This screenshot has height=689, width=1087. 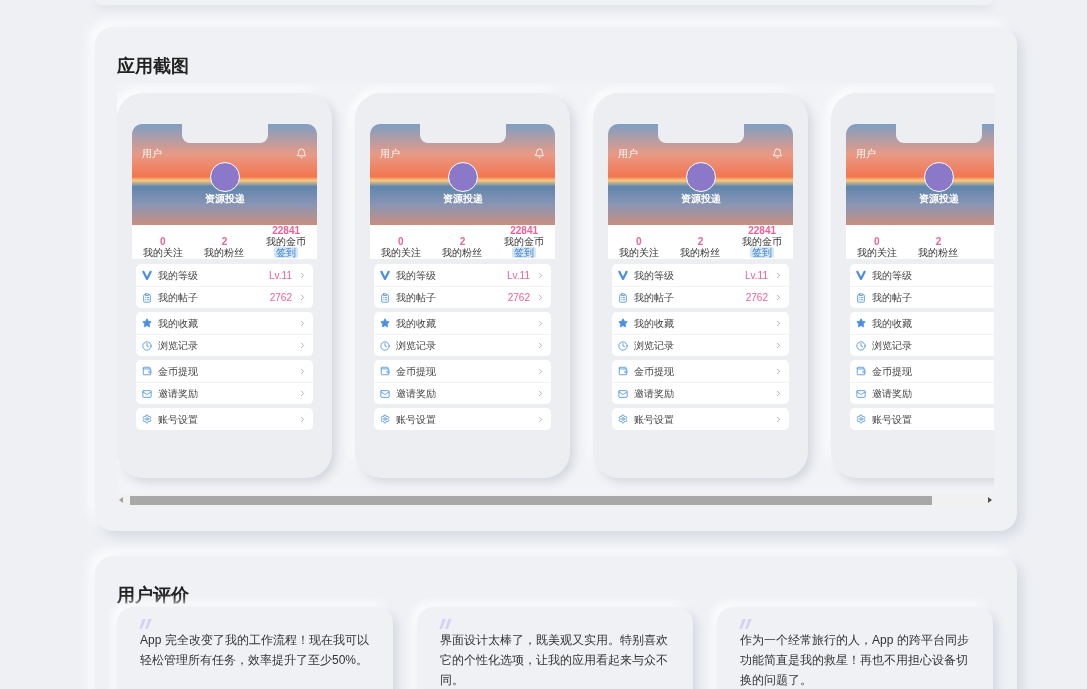 I want to click on review-text: 界面设计太棒了，既美观又实用。特别喜欢它的个性化选项，让我的应用看起来与众不同。, so click(x=554, y=660).